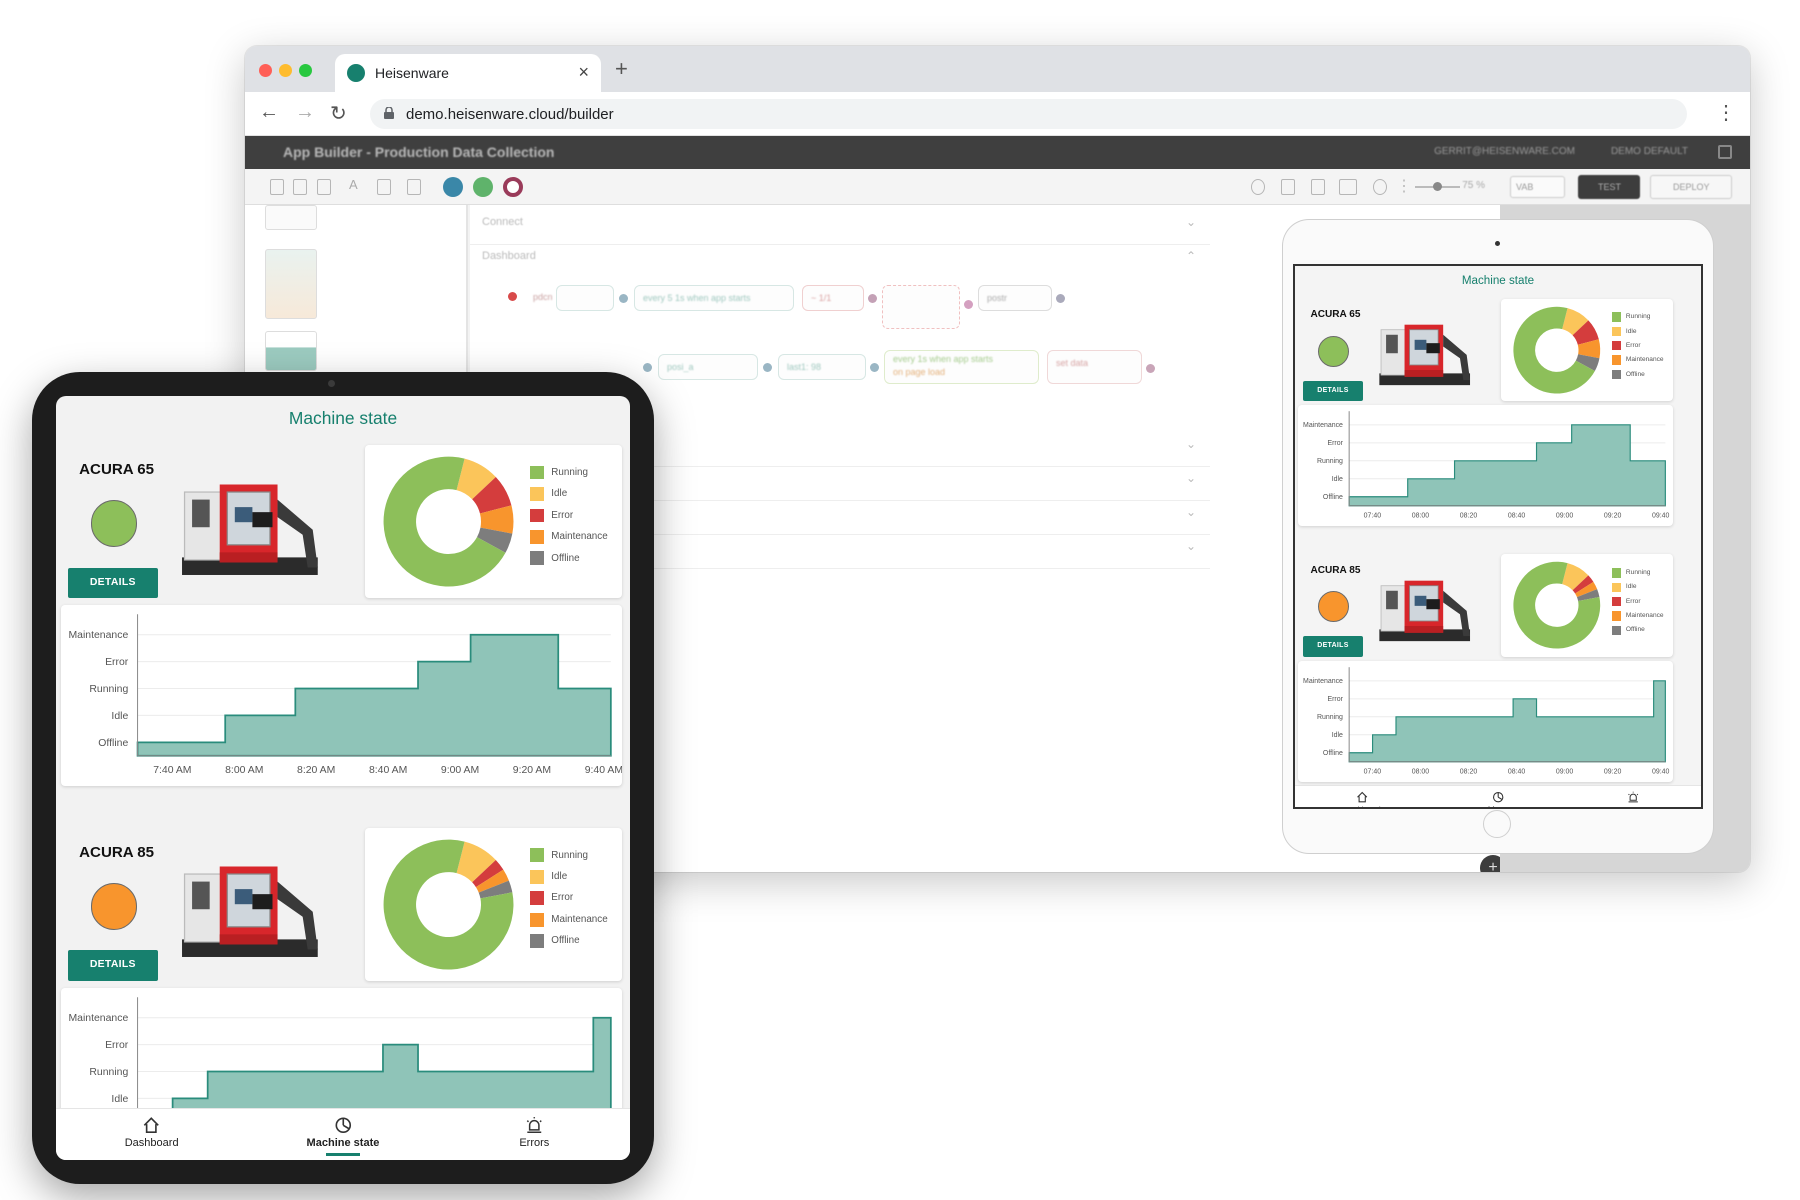 The width and height of the screenshot is (1800, 1200). What do you see at coordinates (1288, 187) in the screenshot?
I see `preview-phone-icon` at bounding box center [1288, 187].